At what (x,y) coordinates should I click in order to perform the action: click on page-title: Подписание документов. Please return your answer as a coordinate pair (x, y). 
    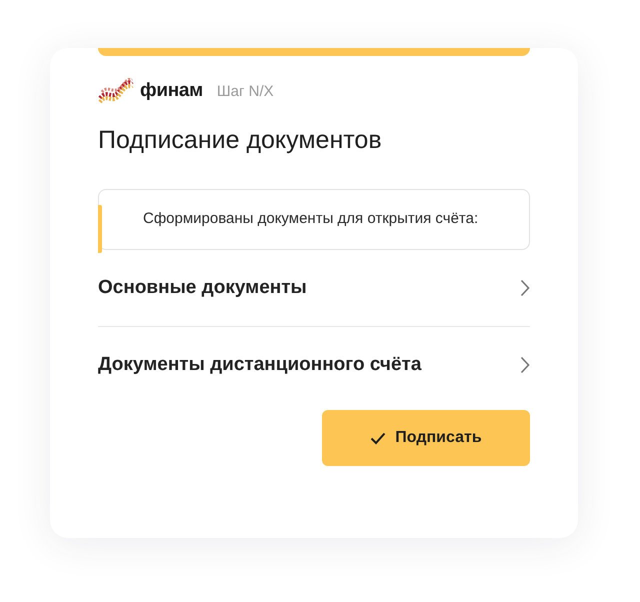
    Looking at the image, I should click on (240, 140).